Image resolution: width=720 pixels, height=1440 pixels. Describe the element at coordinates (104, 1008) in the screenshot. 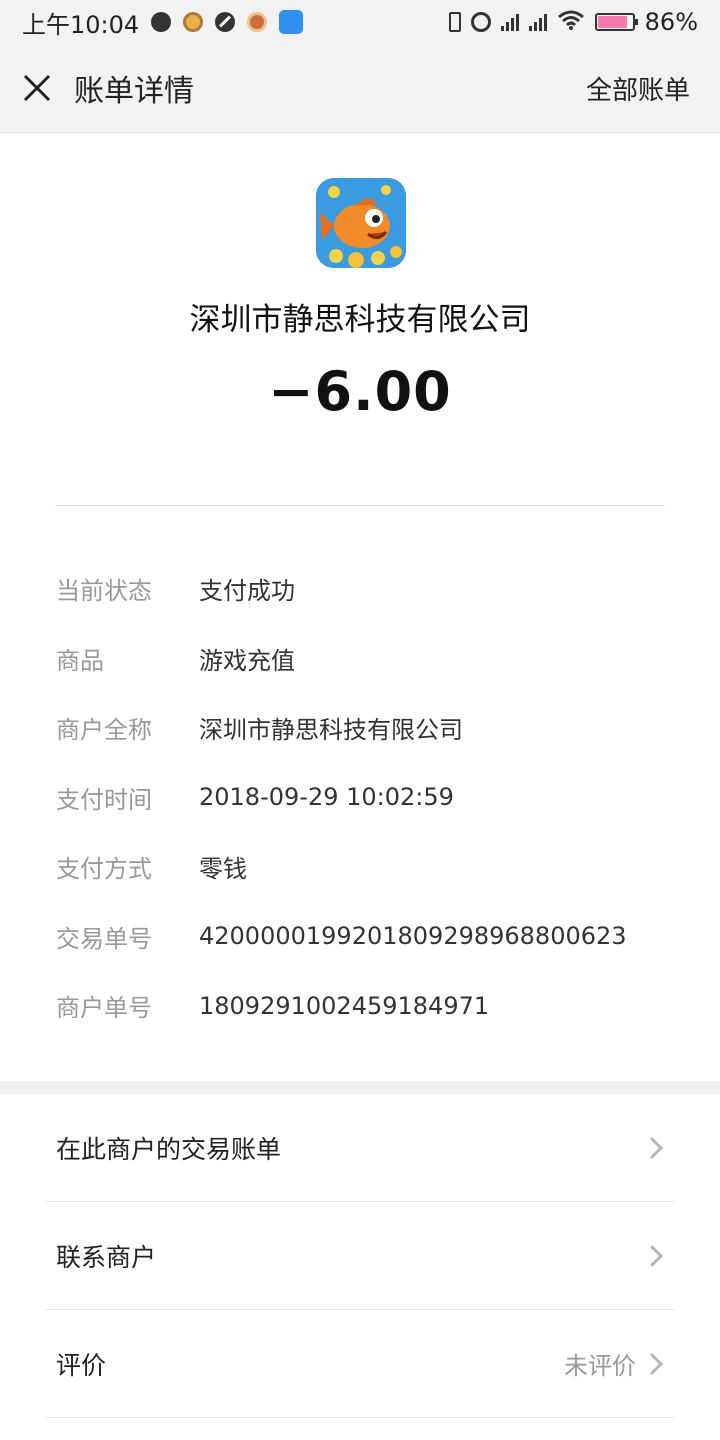

I see `detail-label: 商户单号` at that location.